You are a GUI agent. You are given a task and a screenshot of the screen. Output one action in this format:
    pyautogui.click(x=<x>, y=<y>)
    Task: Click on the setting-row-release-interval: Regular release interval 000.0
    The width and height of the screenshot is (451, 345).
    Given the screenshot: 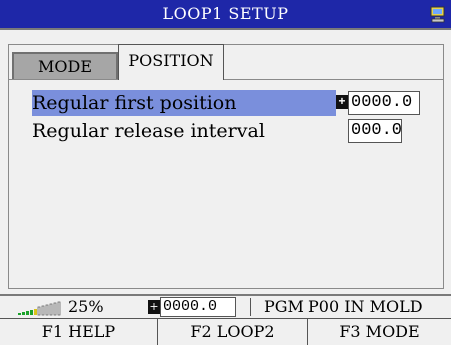 What is the action you would take?
    pyautogui.click(x=227, y=131)
    